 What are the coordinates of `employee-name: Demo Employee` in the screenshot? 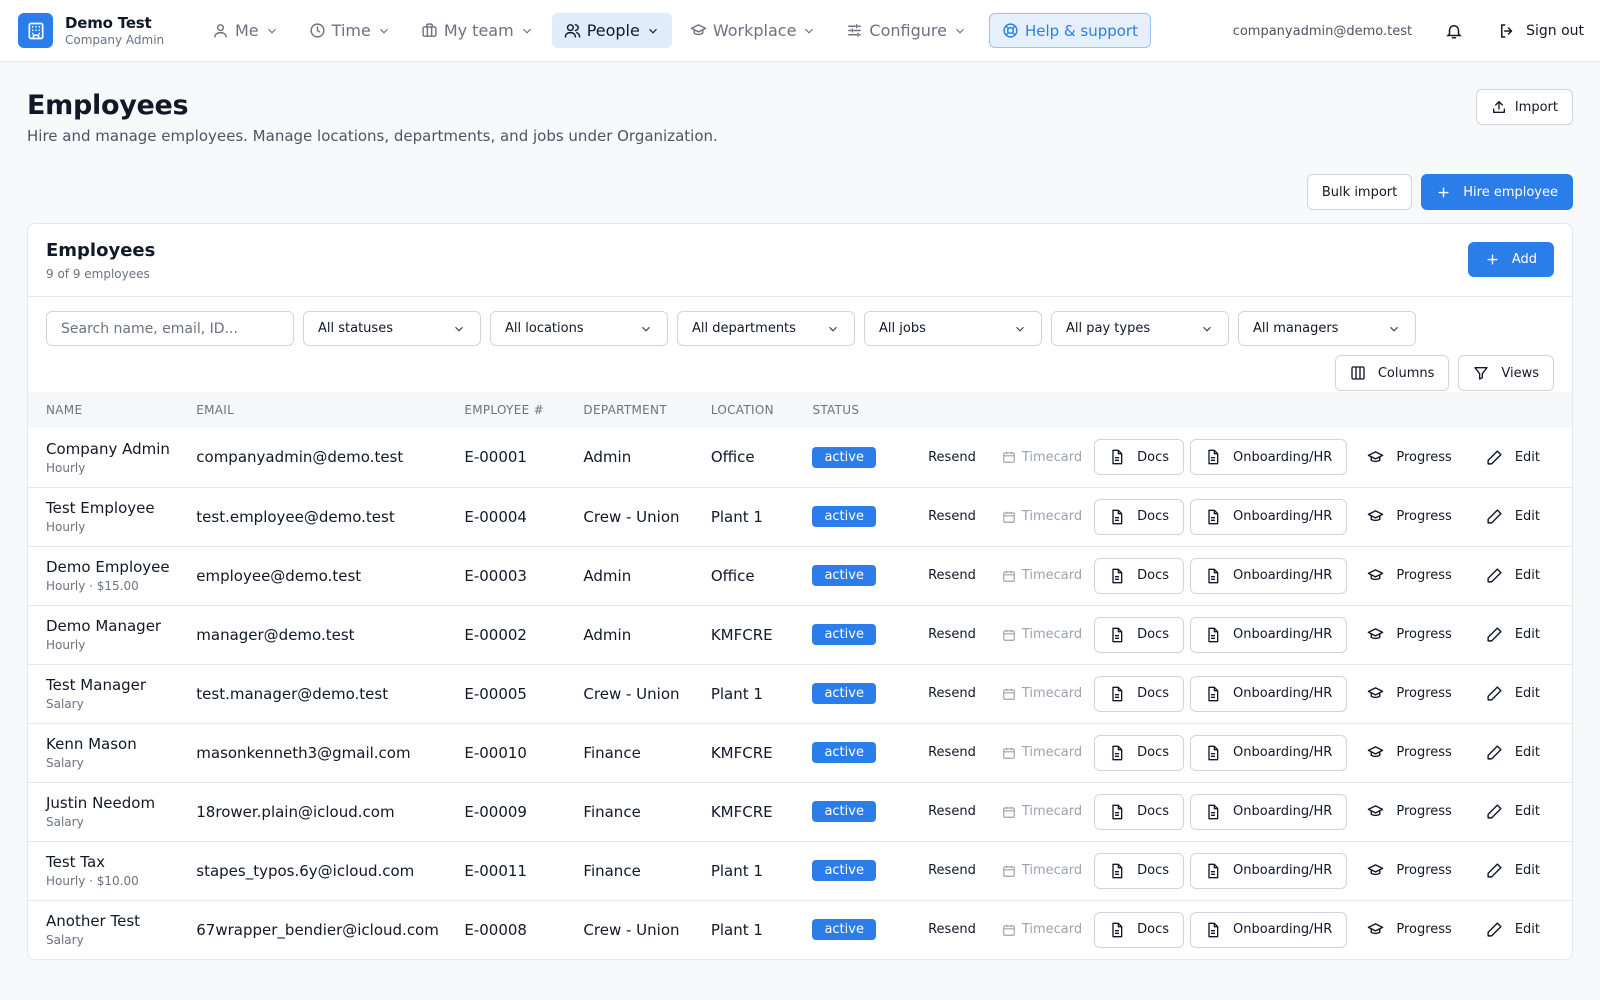 It's located at (121, 567).